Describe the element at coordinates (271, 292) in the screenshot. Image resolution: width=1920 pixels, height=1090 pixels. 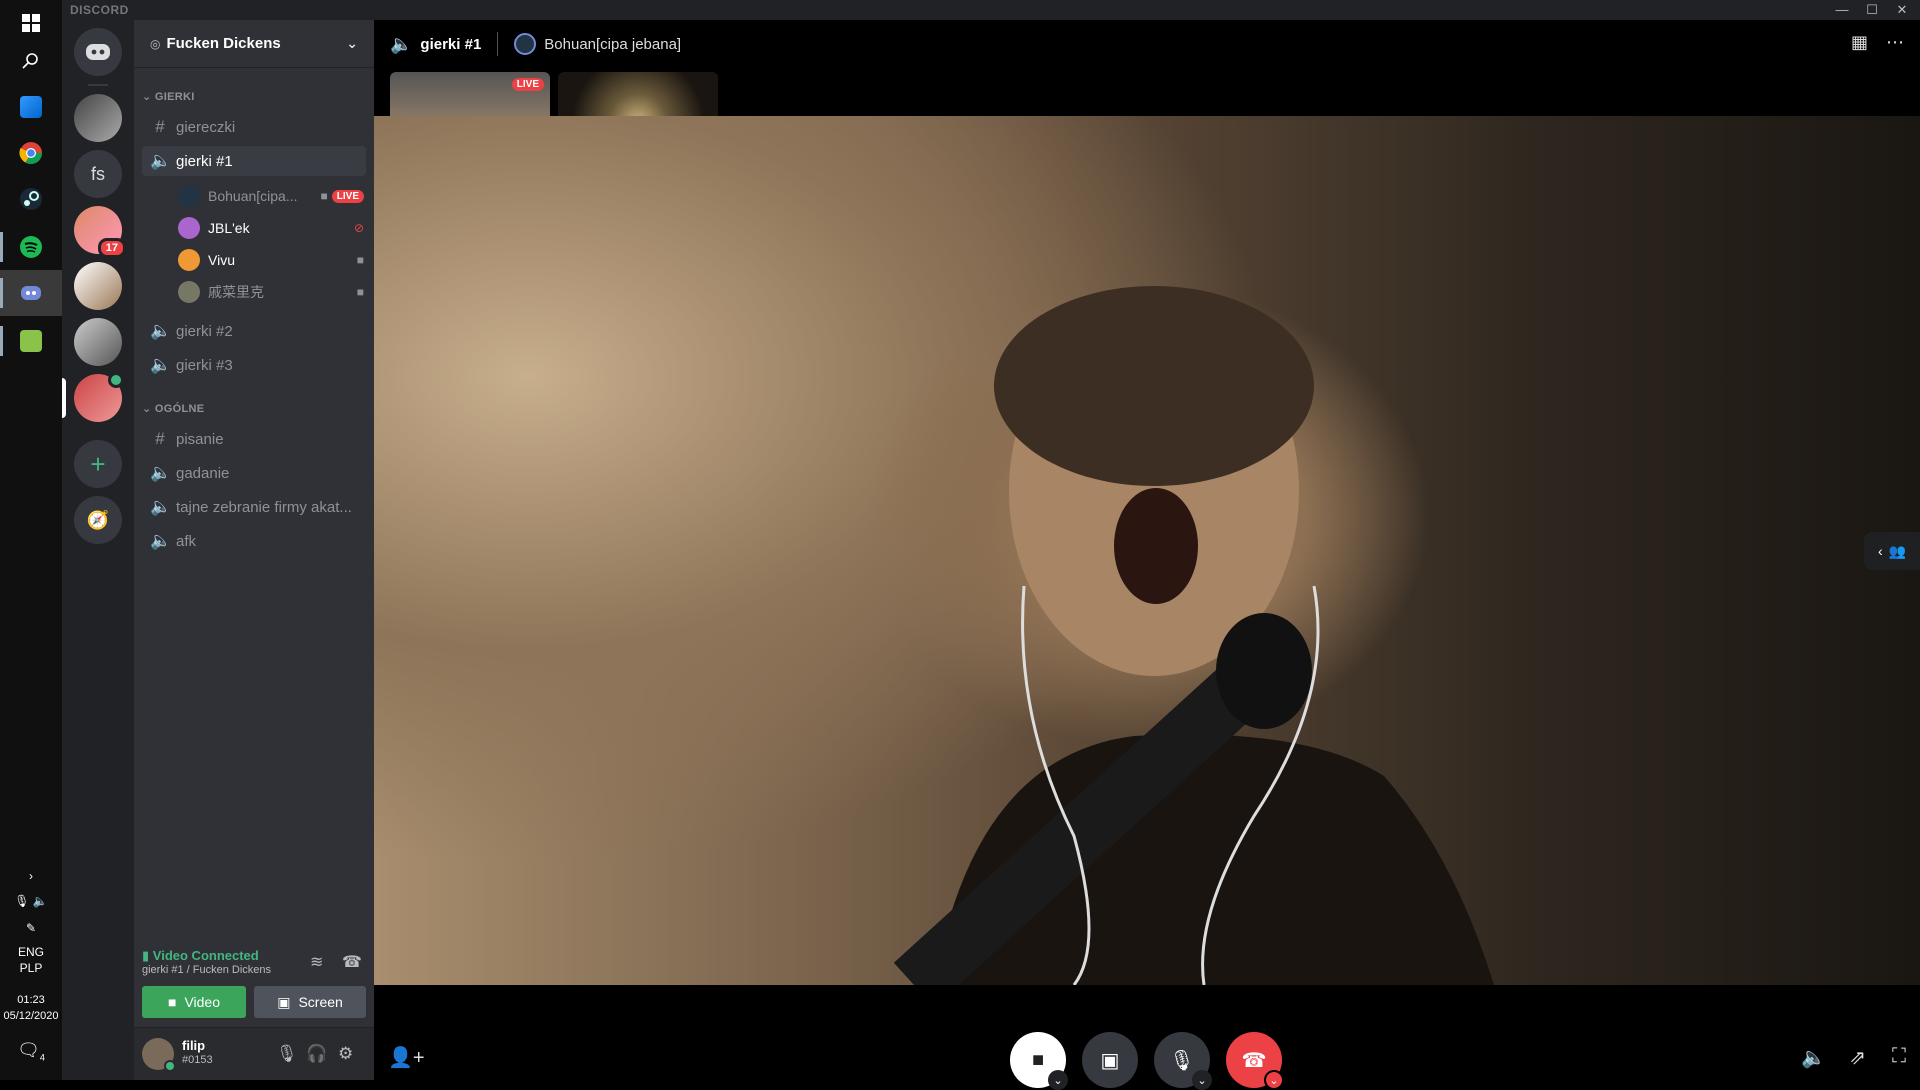
I see `voice-user-4: 戚菜里克 ■` at that location.